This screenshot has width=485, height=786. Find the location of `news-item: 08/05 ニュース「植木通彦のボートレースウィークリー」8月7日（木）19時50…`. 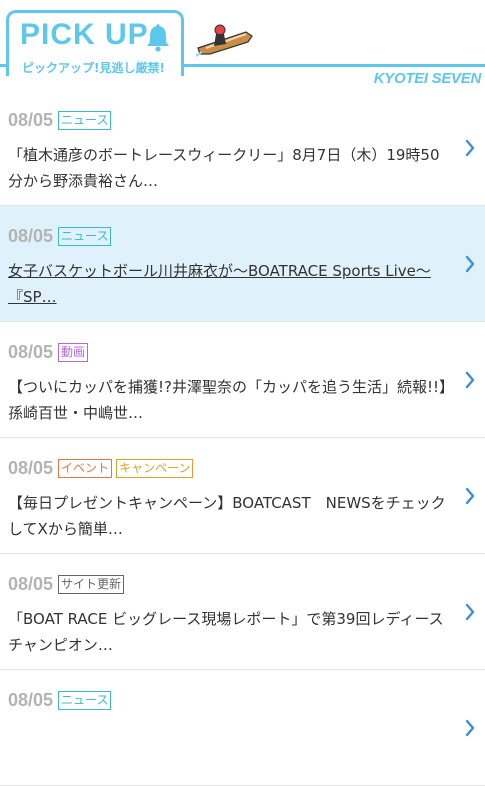

news-item: 08/05 ニュース「植木通彦のボートレースウィークリー」8月7日（木）19時50… is located at coordinates (242, 148).